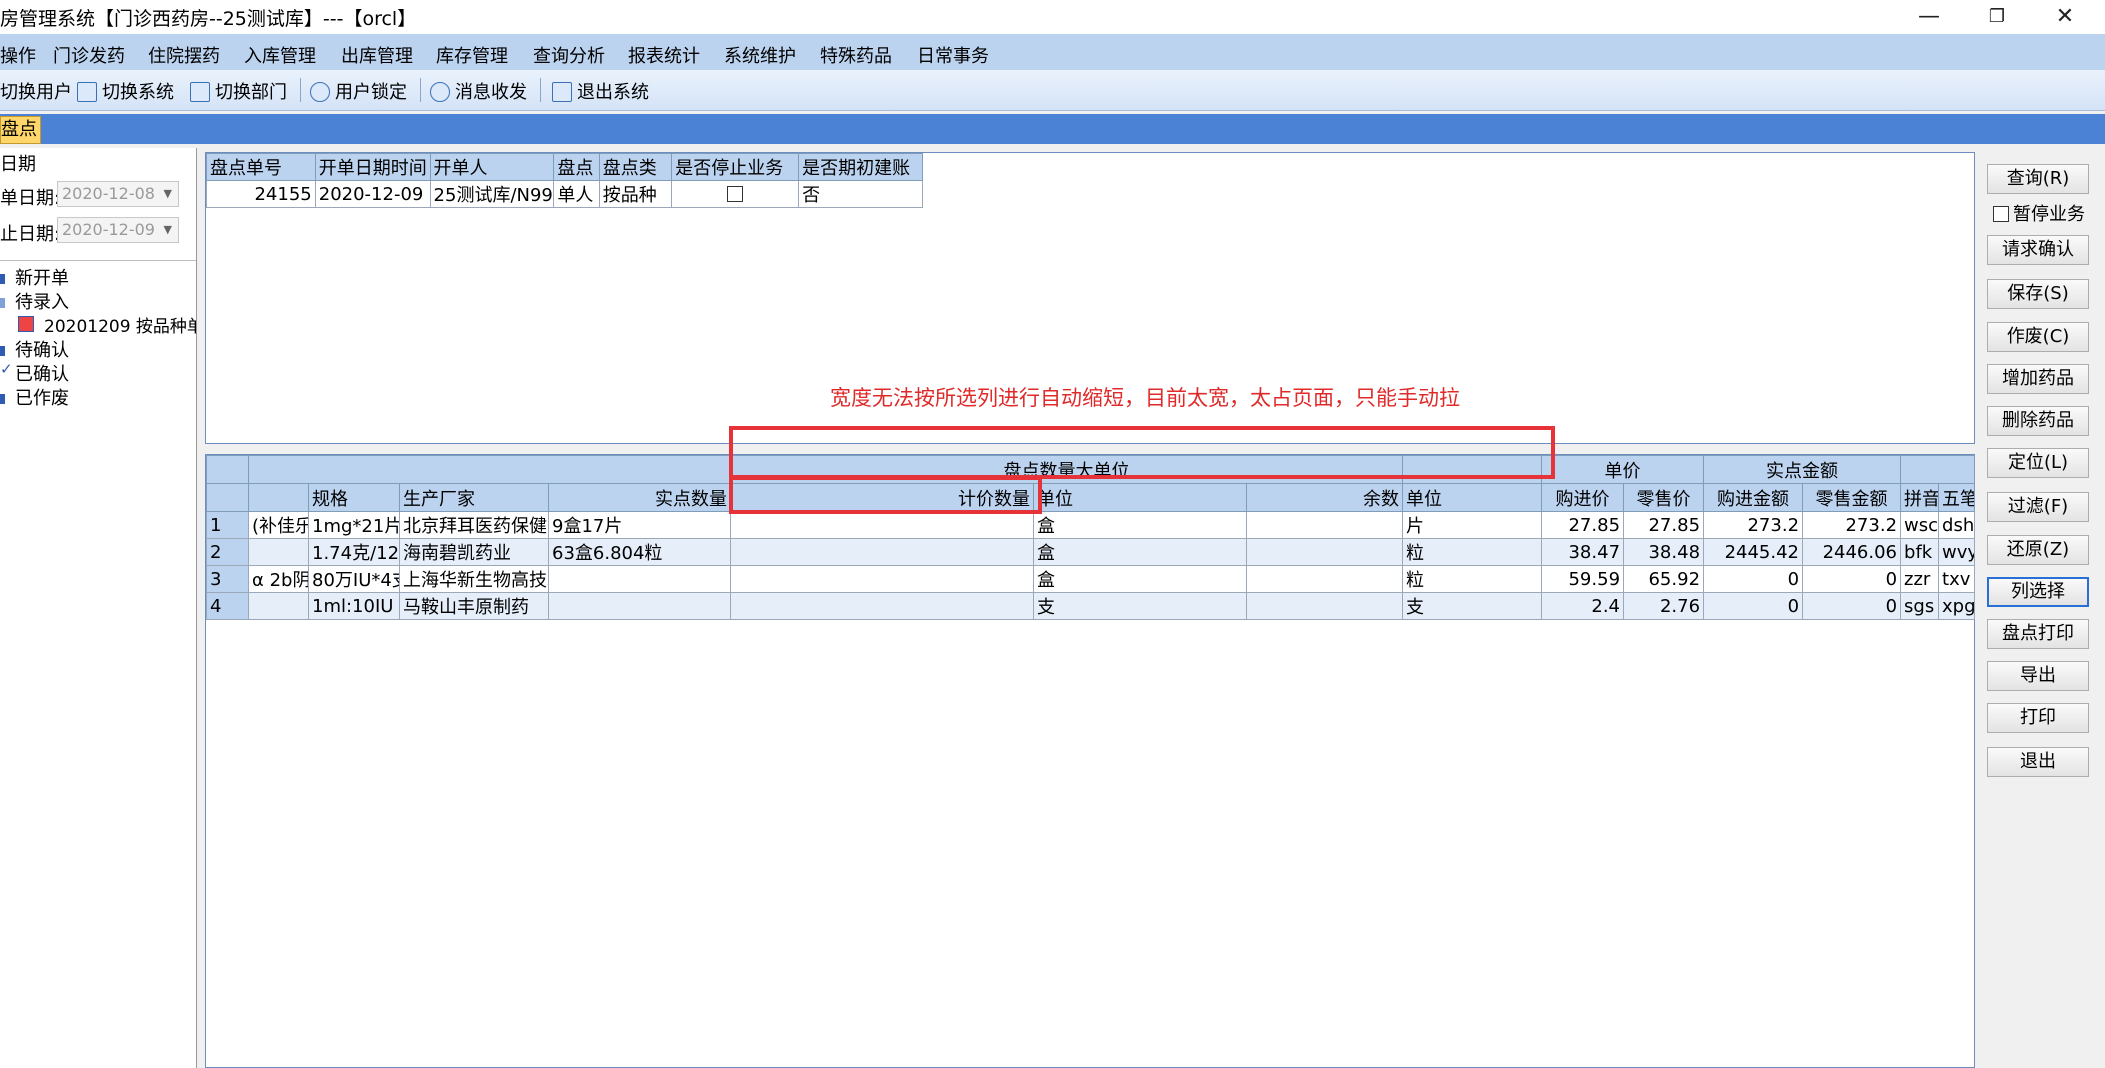 This screenshot has width=2105, height=1068. What do you see at coordinates (372, 194) in the screenshot?
I see `open-time-cell: 2020-12-09` at bounding box center [372, 194].